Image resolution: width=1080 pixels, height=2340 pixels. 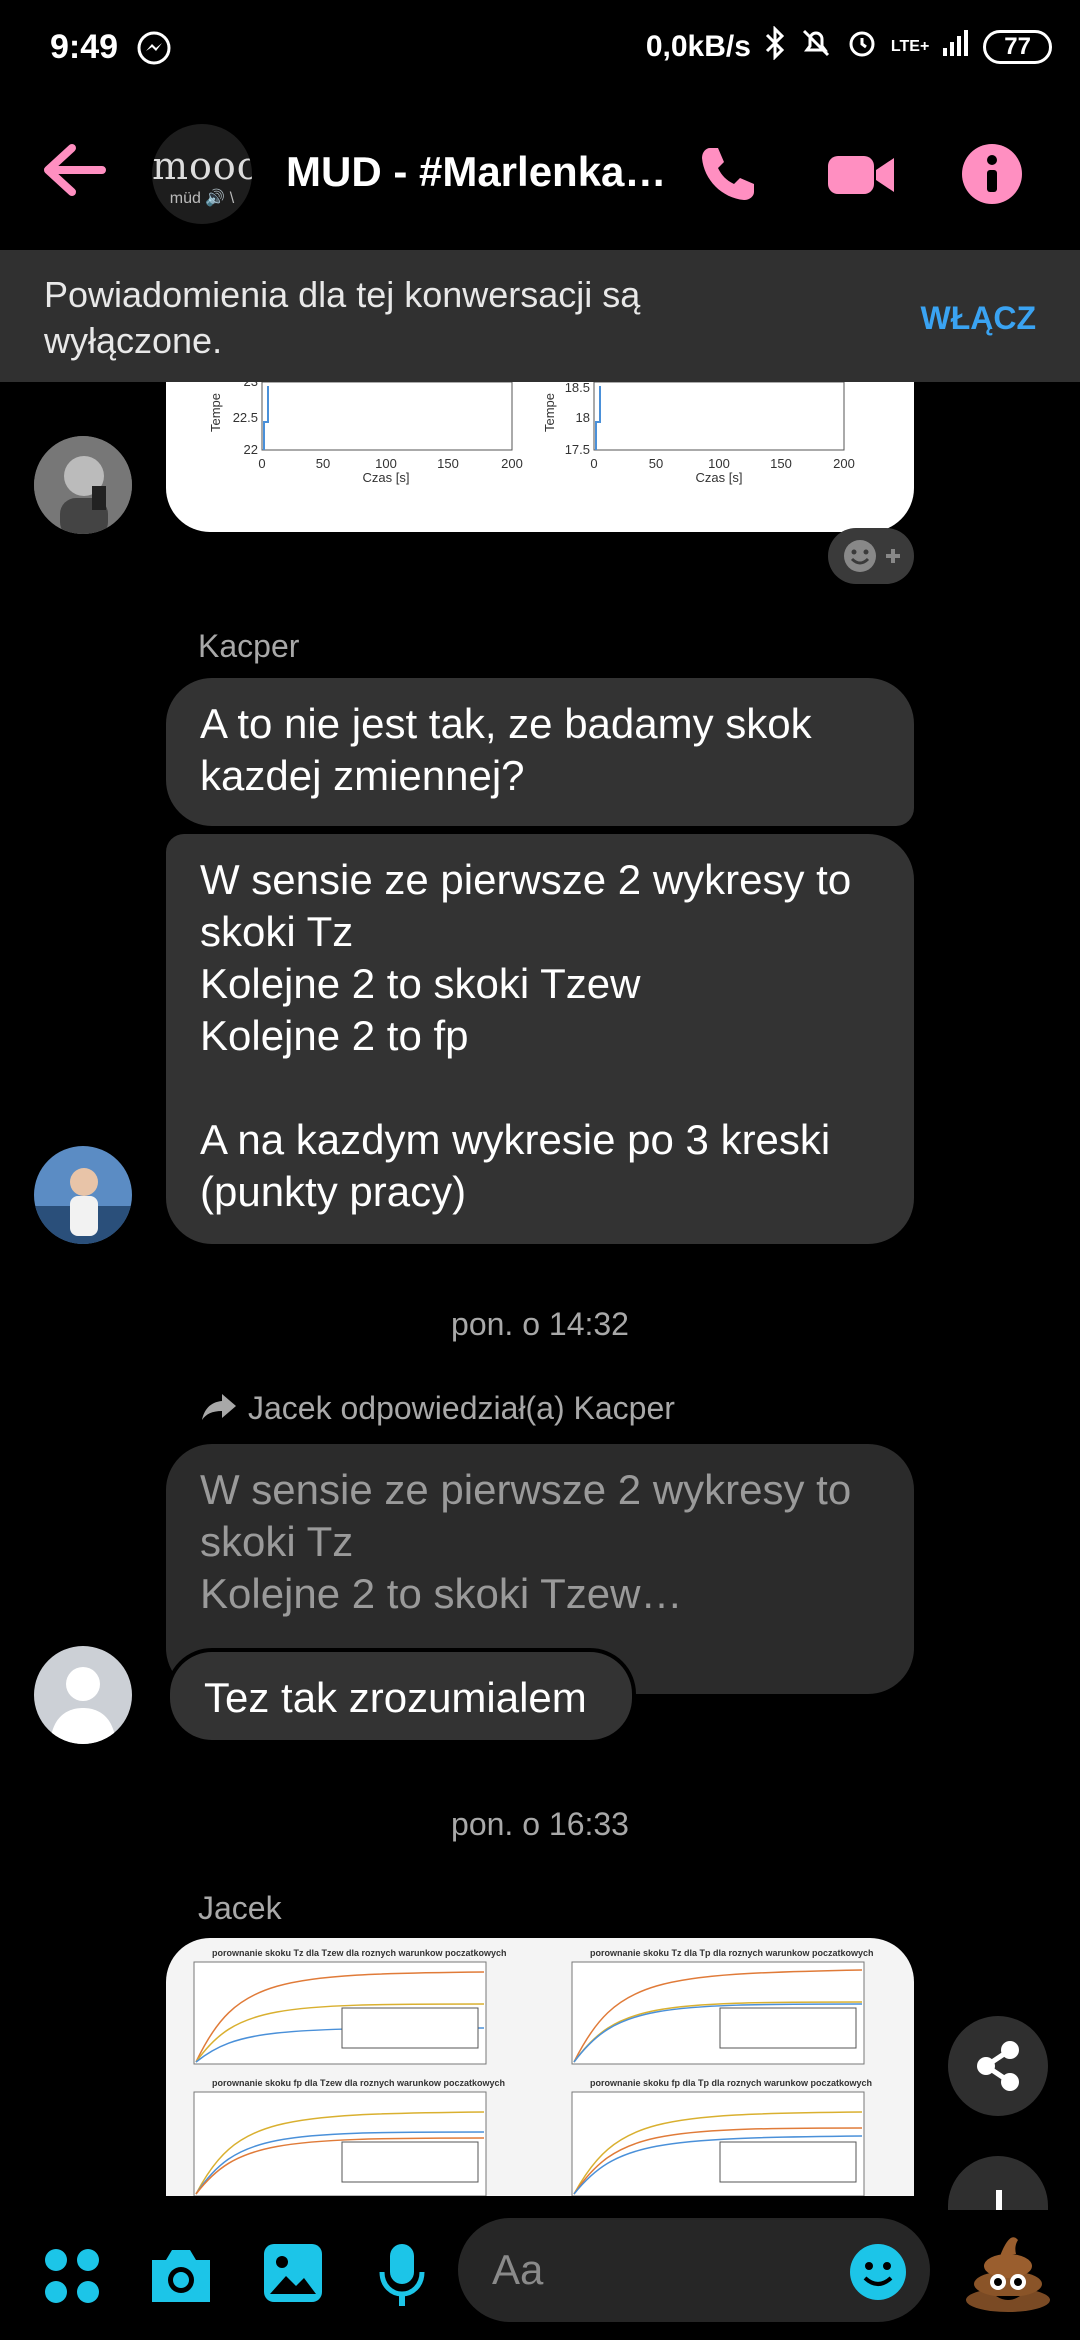 What do you see at coordinates (1017, 47) in the screenshot?
I see `battery-icon: 77` at bounding box center [1017, 47].